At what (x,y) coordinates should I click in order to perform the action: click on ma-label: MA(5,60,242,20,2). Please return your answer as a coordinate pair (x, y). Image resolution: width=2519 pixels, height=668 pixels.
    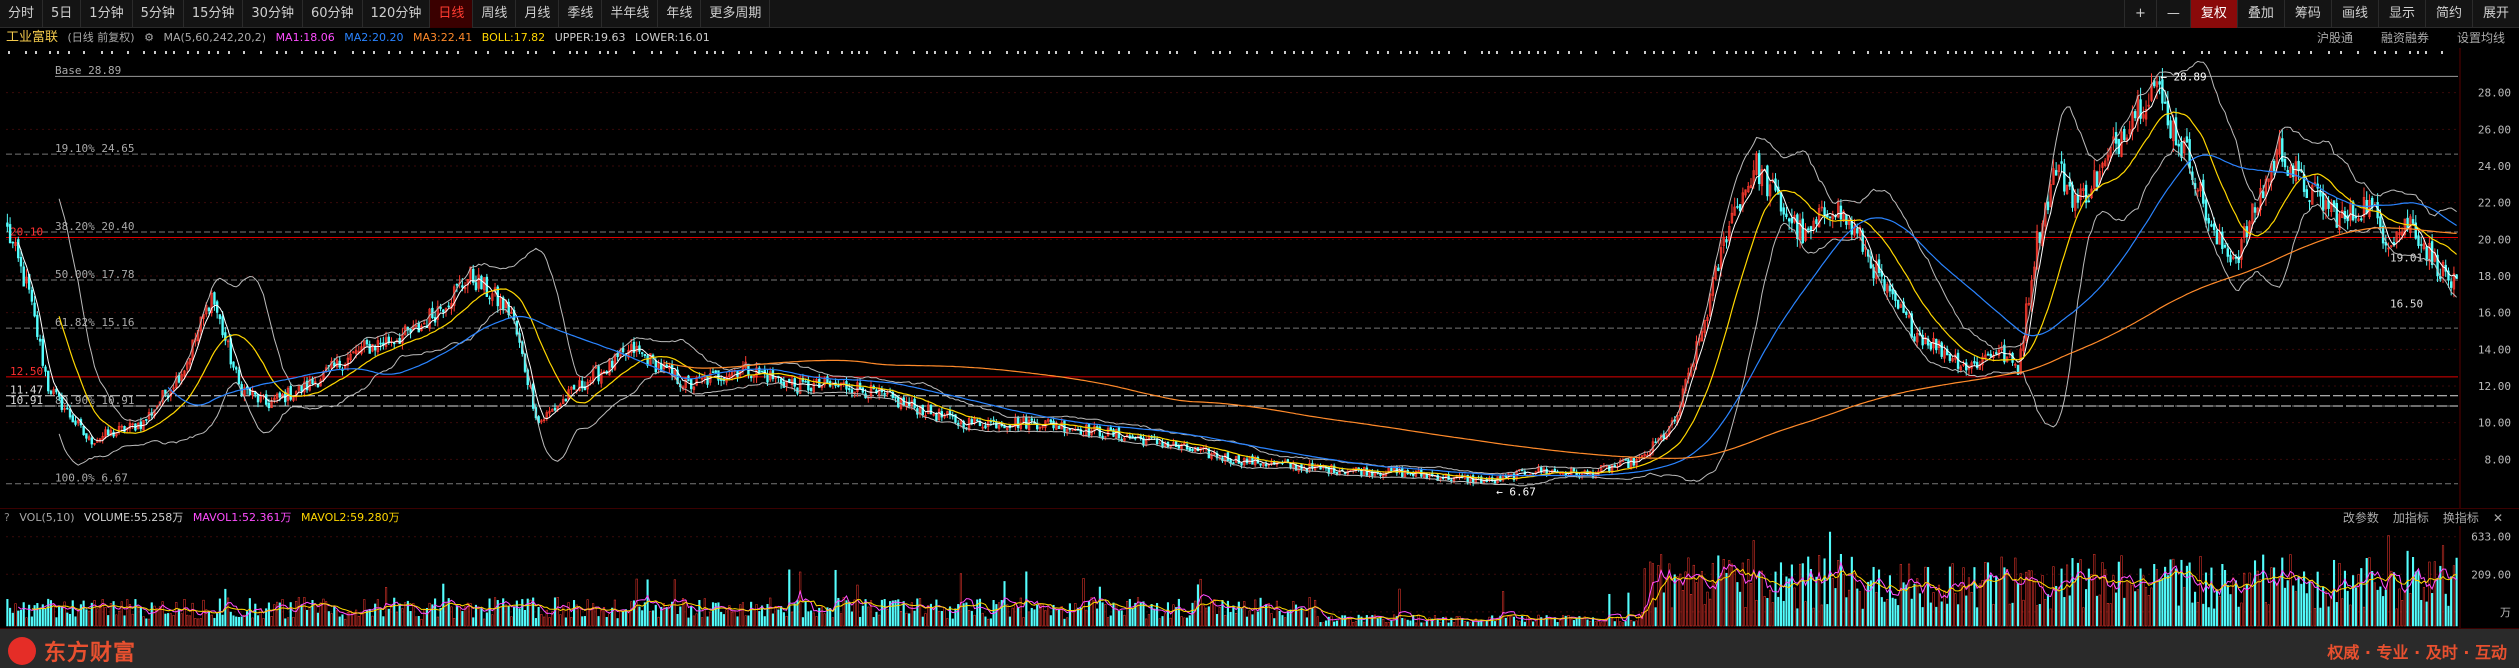
    Looking at the image, I should click on (214, 37).